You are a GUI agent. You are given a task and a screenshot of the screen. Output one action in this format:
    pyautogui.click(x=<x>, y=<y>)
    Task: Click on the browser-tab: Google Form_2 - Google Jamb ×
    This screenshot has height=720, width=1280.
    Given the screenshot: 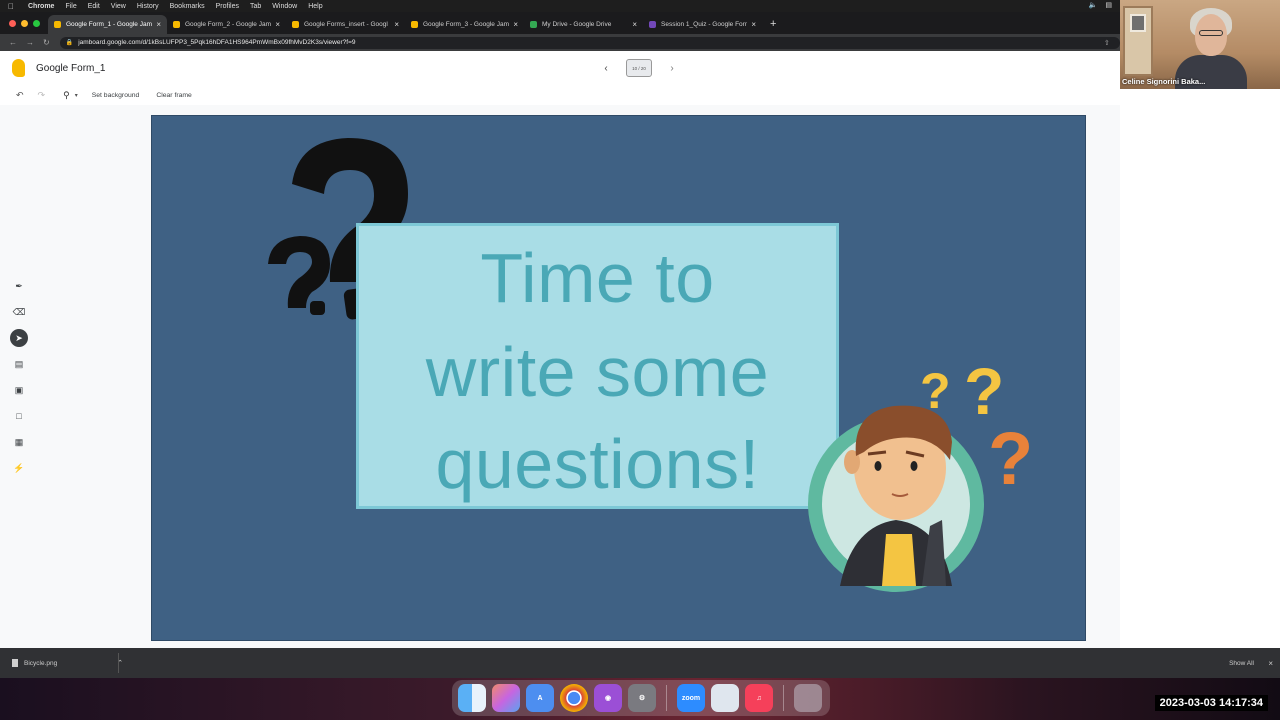 What is the action you would take?
    pyautogui.click(x=226, y=24)
    